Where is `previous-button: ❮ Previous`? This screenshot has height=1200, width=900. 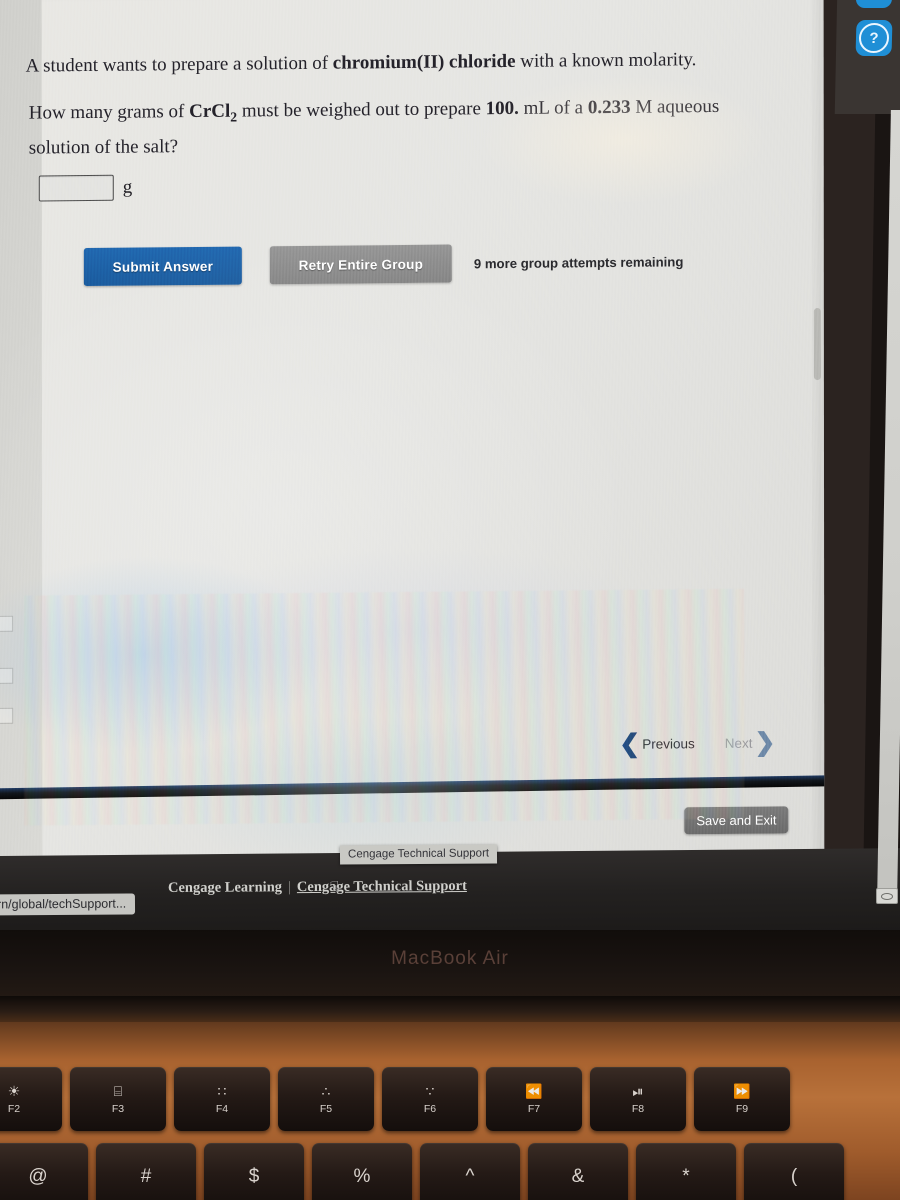
previous-button: ❮ Previous is located at coordinates (657, 743).